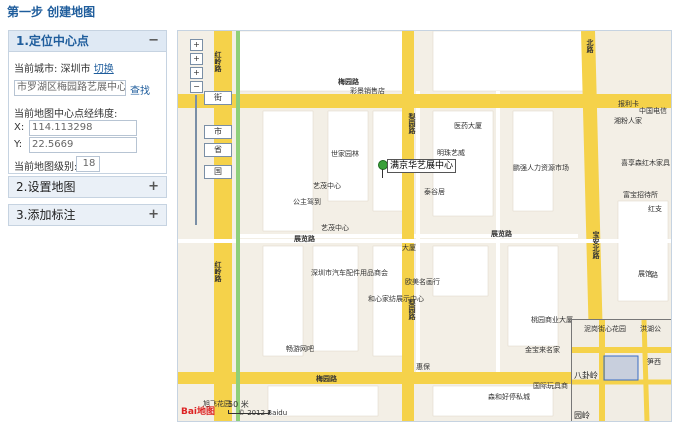 The height and width of the screenshot is (423, 700). Describe the element at coordinates (542, 349) in the screenshot. I see `poi-jinbao: 金宝来名家` at that location.